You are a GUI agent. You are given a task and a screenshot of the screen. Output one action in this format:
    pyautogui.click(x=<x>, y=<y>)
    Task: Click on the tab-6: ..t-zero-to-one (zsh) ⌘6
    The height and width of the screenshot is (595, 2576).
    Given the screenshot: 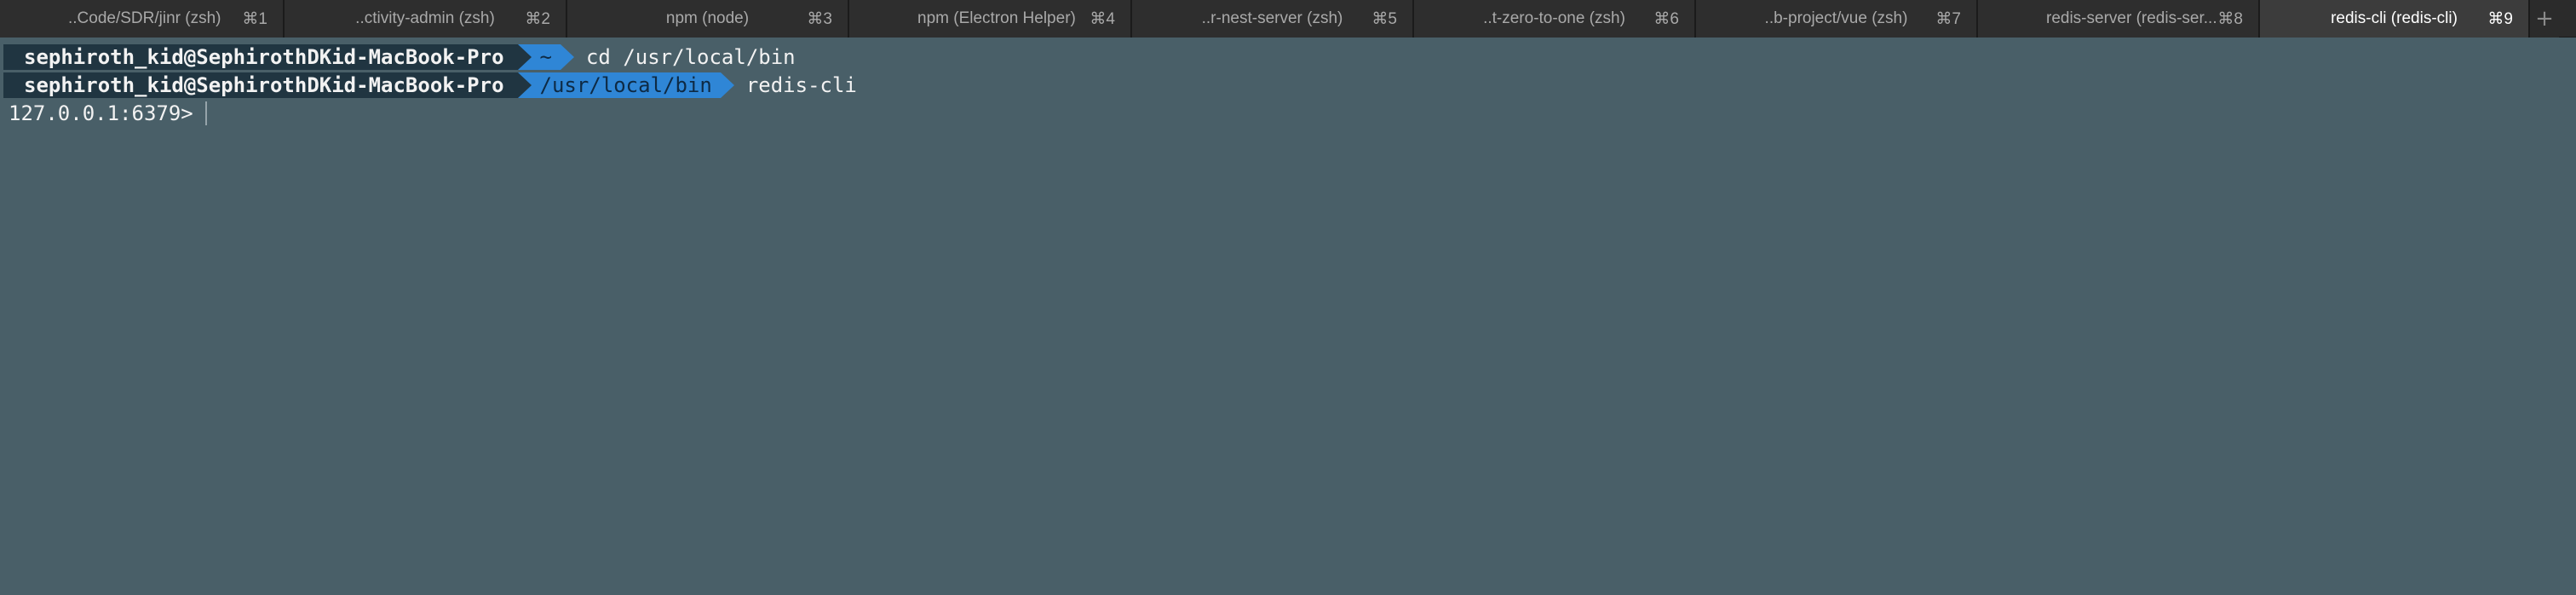 What is the action you would take?
    pyautogui.click(x=1555, y=19)
    